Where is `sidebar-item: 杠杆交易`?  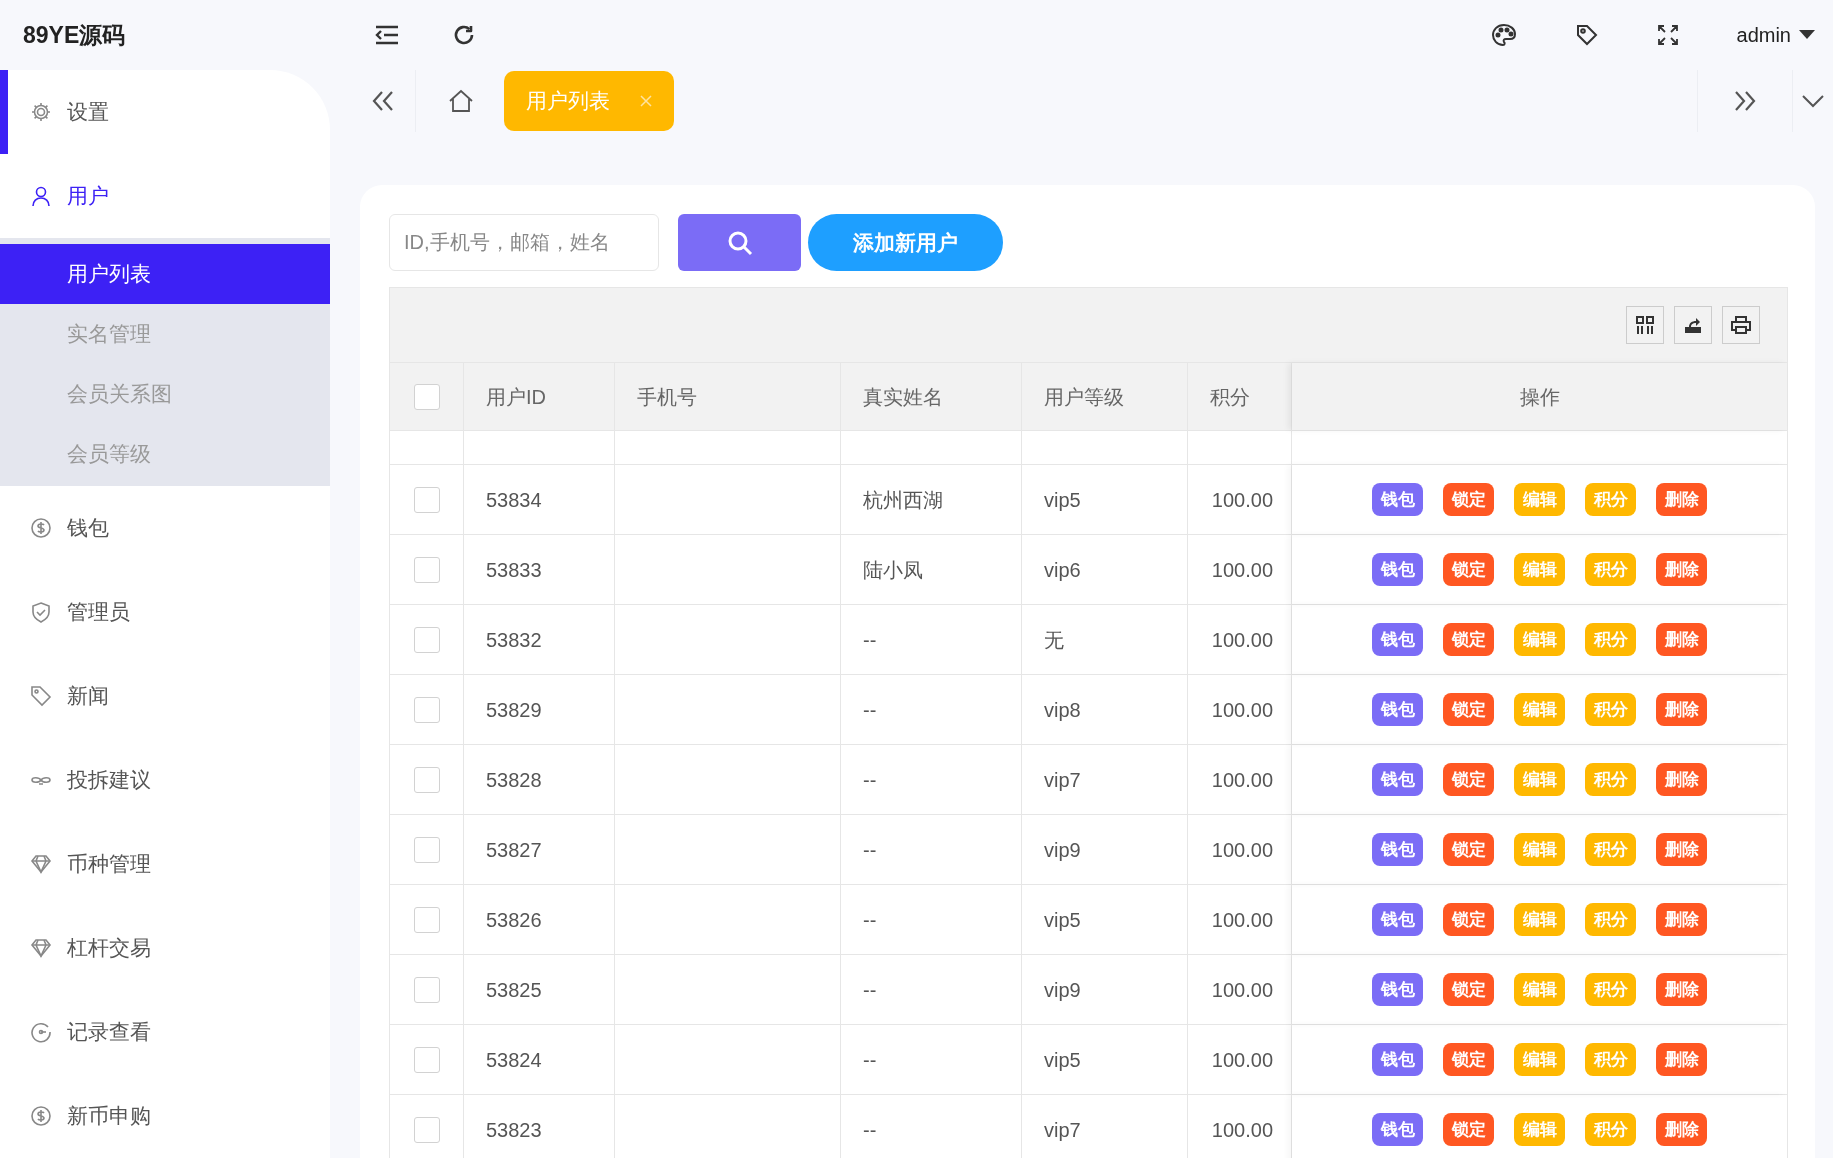 sidebar-item: 杠杆交易 is located at coordinates (165, 948).